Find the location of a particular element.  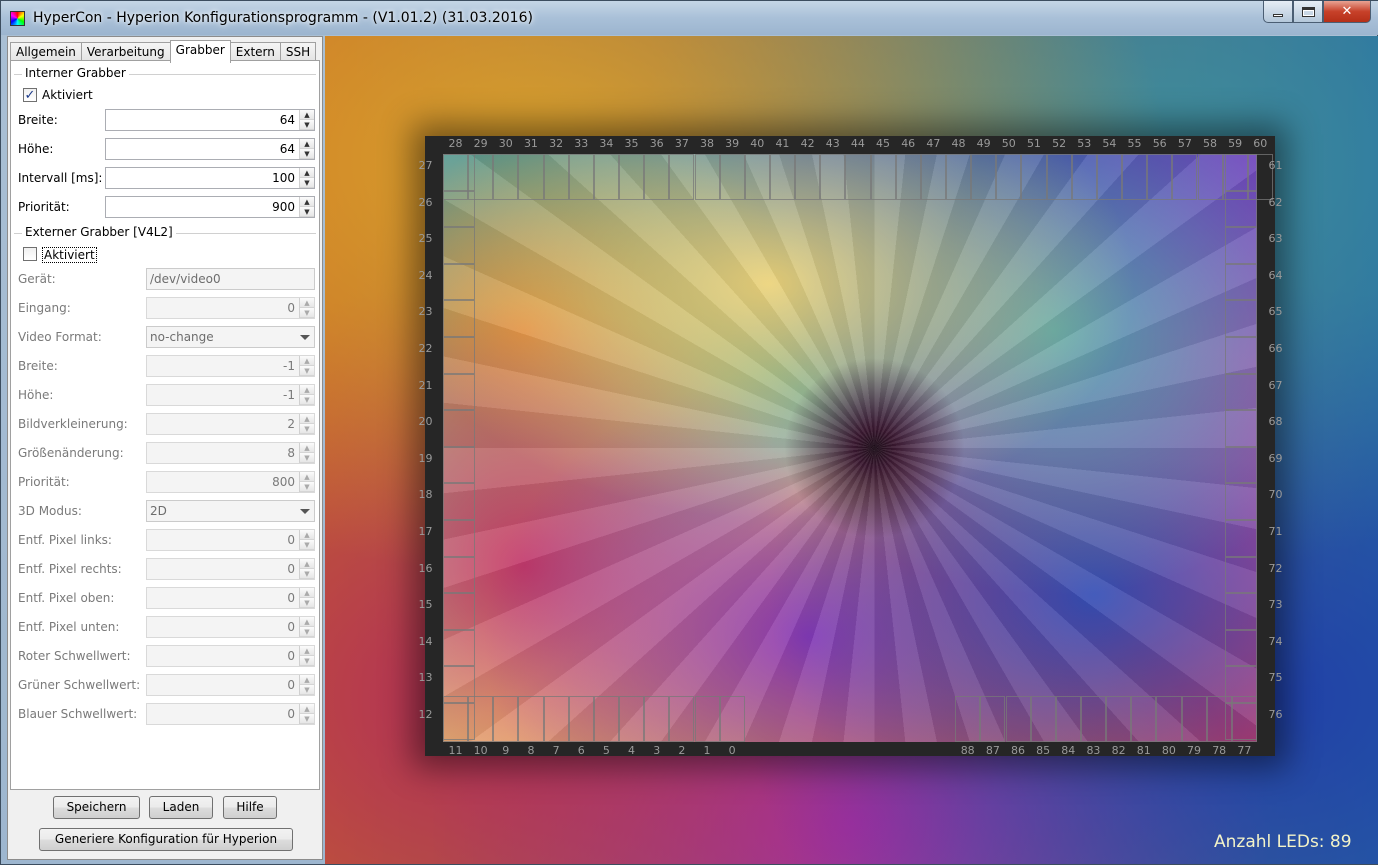

led-number-right: 74 is located at coordinates (1275, 641).